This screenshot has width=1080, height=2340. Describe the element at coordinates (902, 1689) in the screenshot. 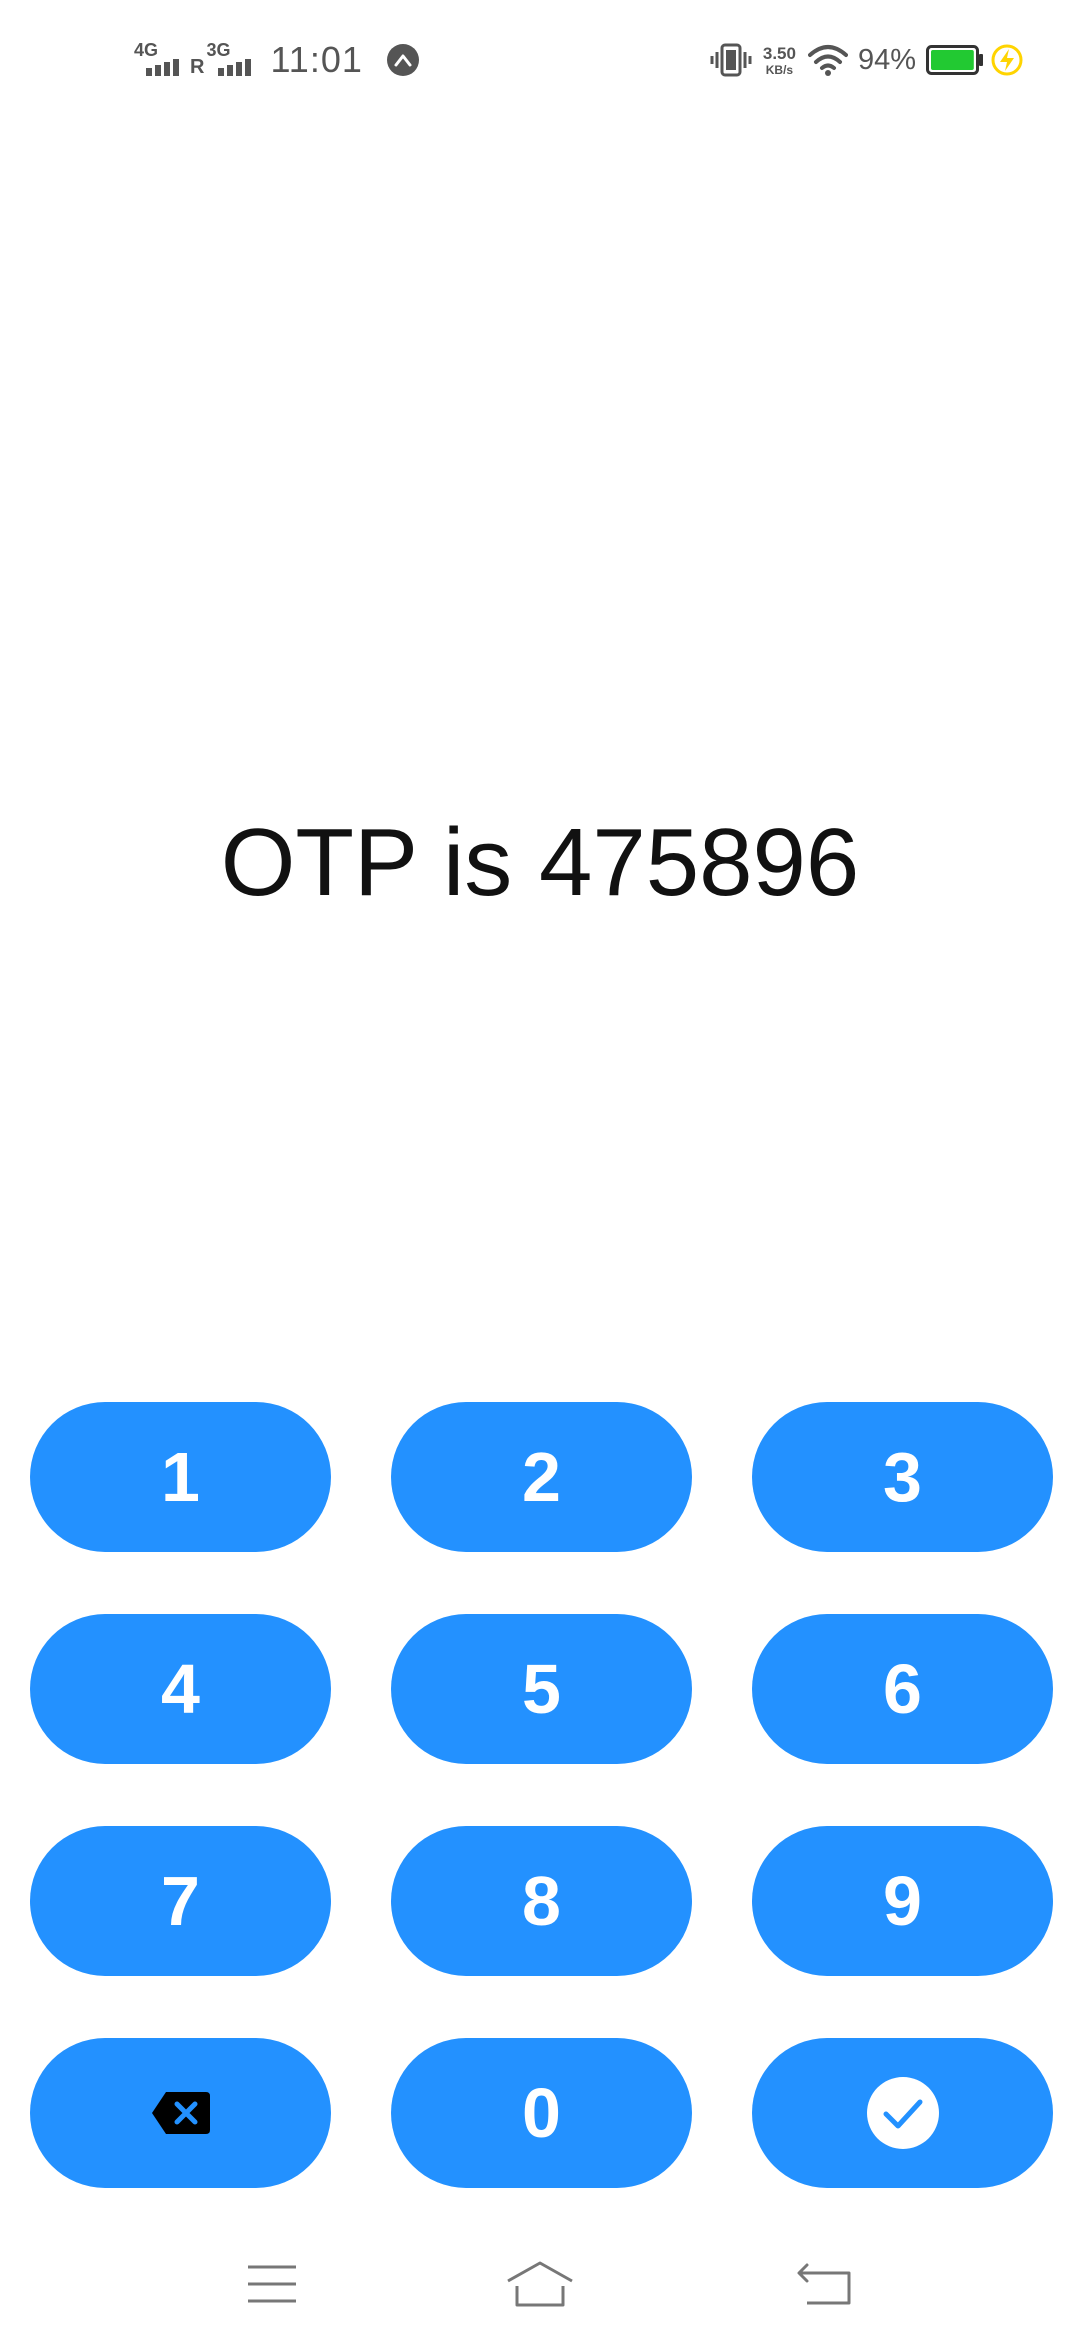

I see `key-6: 6` at that location.